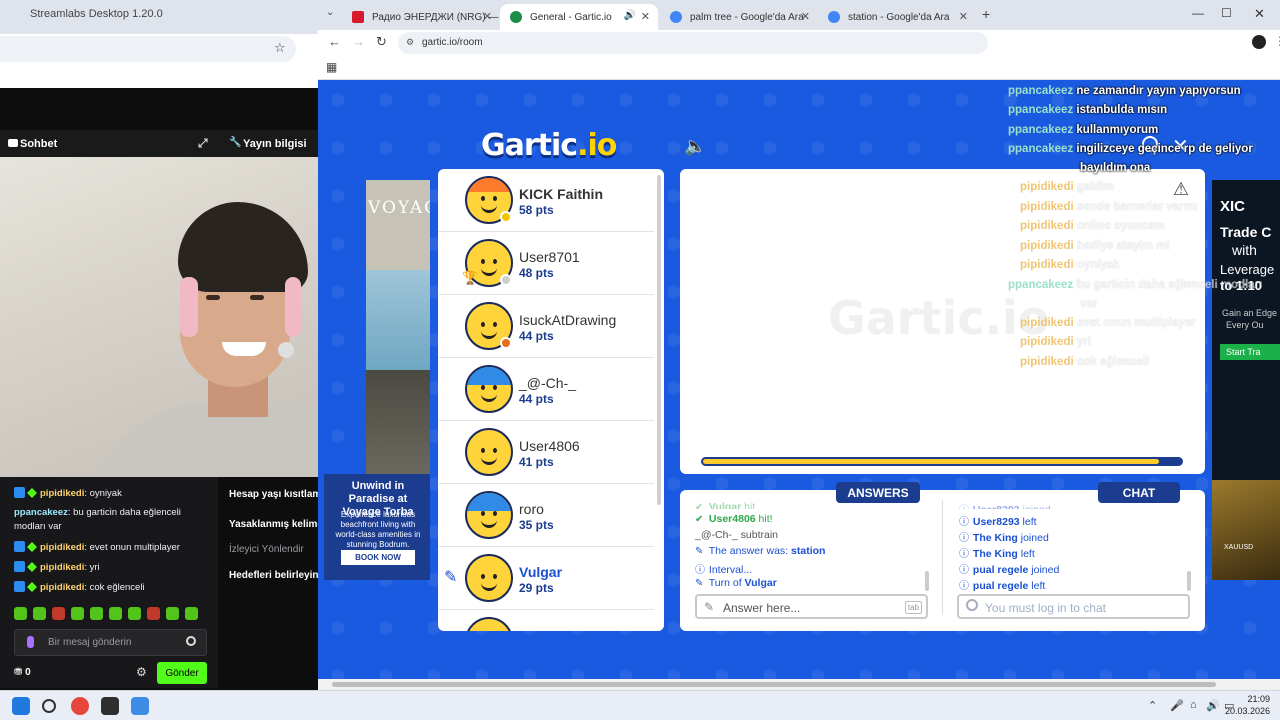 The width and height of the screenshot is (1280, 720). Describe the element at coordinates (1198, 13) in the screenshot. I see `minimize-icon: —` at that location.